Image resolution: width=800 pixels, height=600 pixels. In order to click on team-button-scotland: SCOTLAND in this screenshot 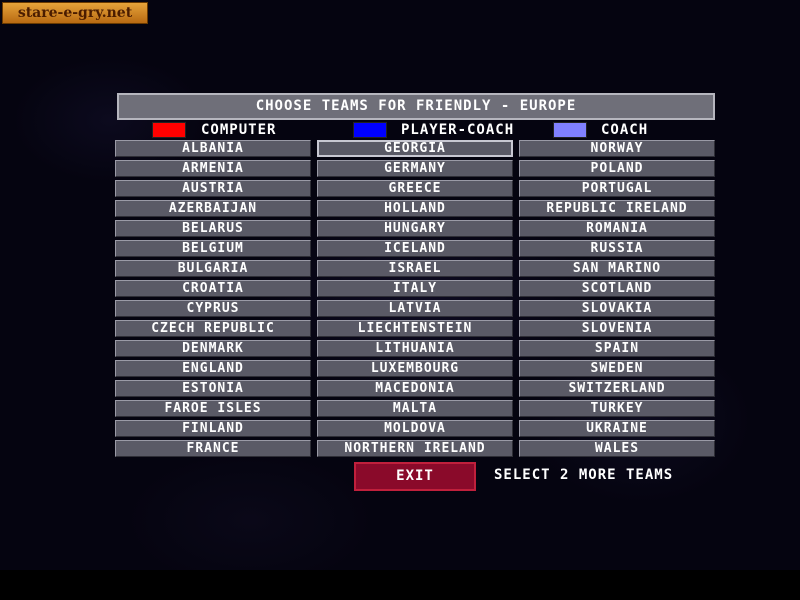, I will do `click(617, 288)`.